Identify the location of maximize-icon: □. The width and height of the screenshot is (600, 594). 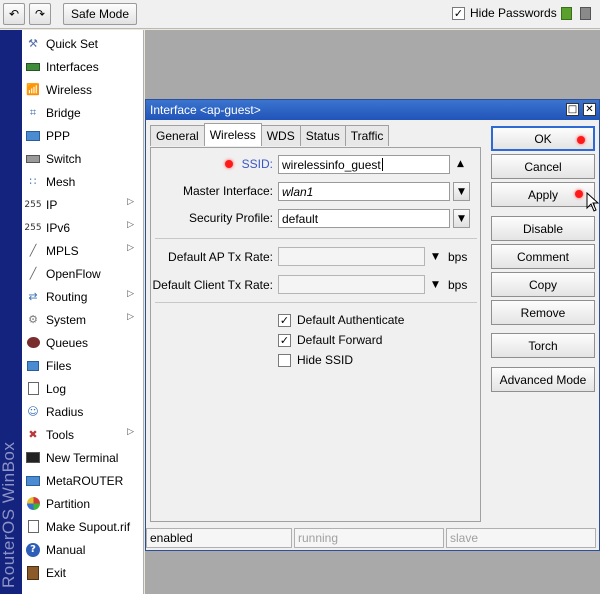
(572, 109).